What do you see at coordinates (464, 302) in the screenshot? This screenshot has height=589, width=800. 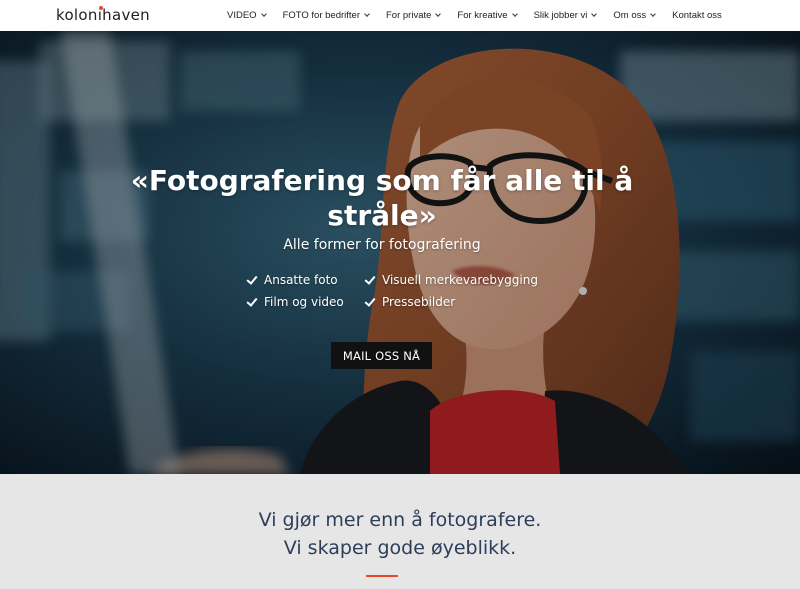 I see `feature-item: Pressebilder` at bounding box center [464, 302].